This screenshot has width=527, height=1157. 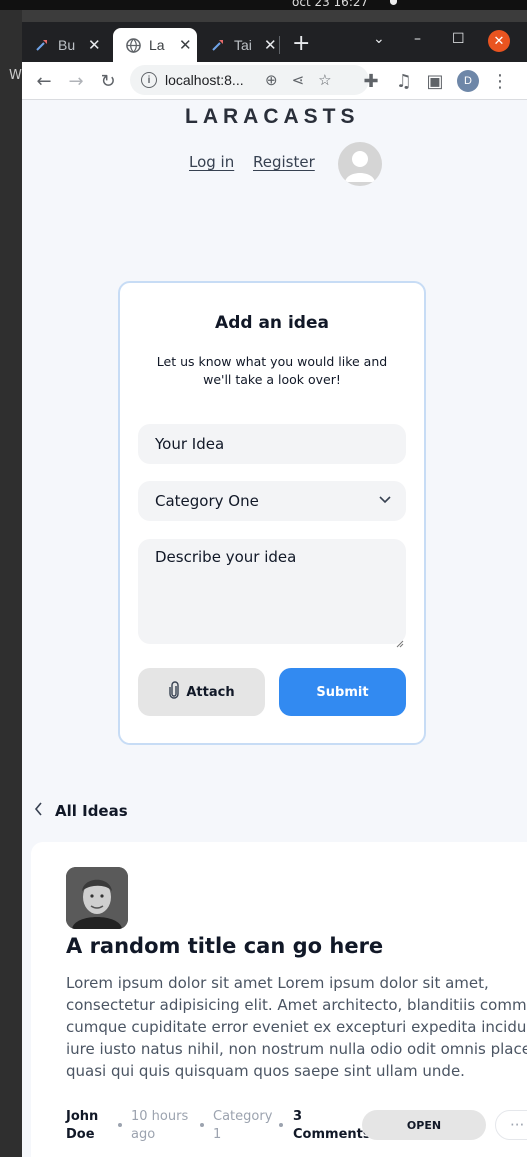 I want to click on category-line: 1, so click(x=217, y=1134).